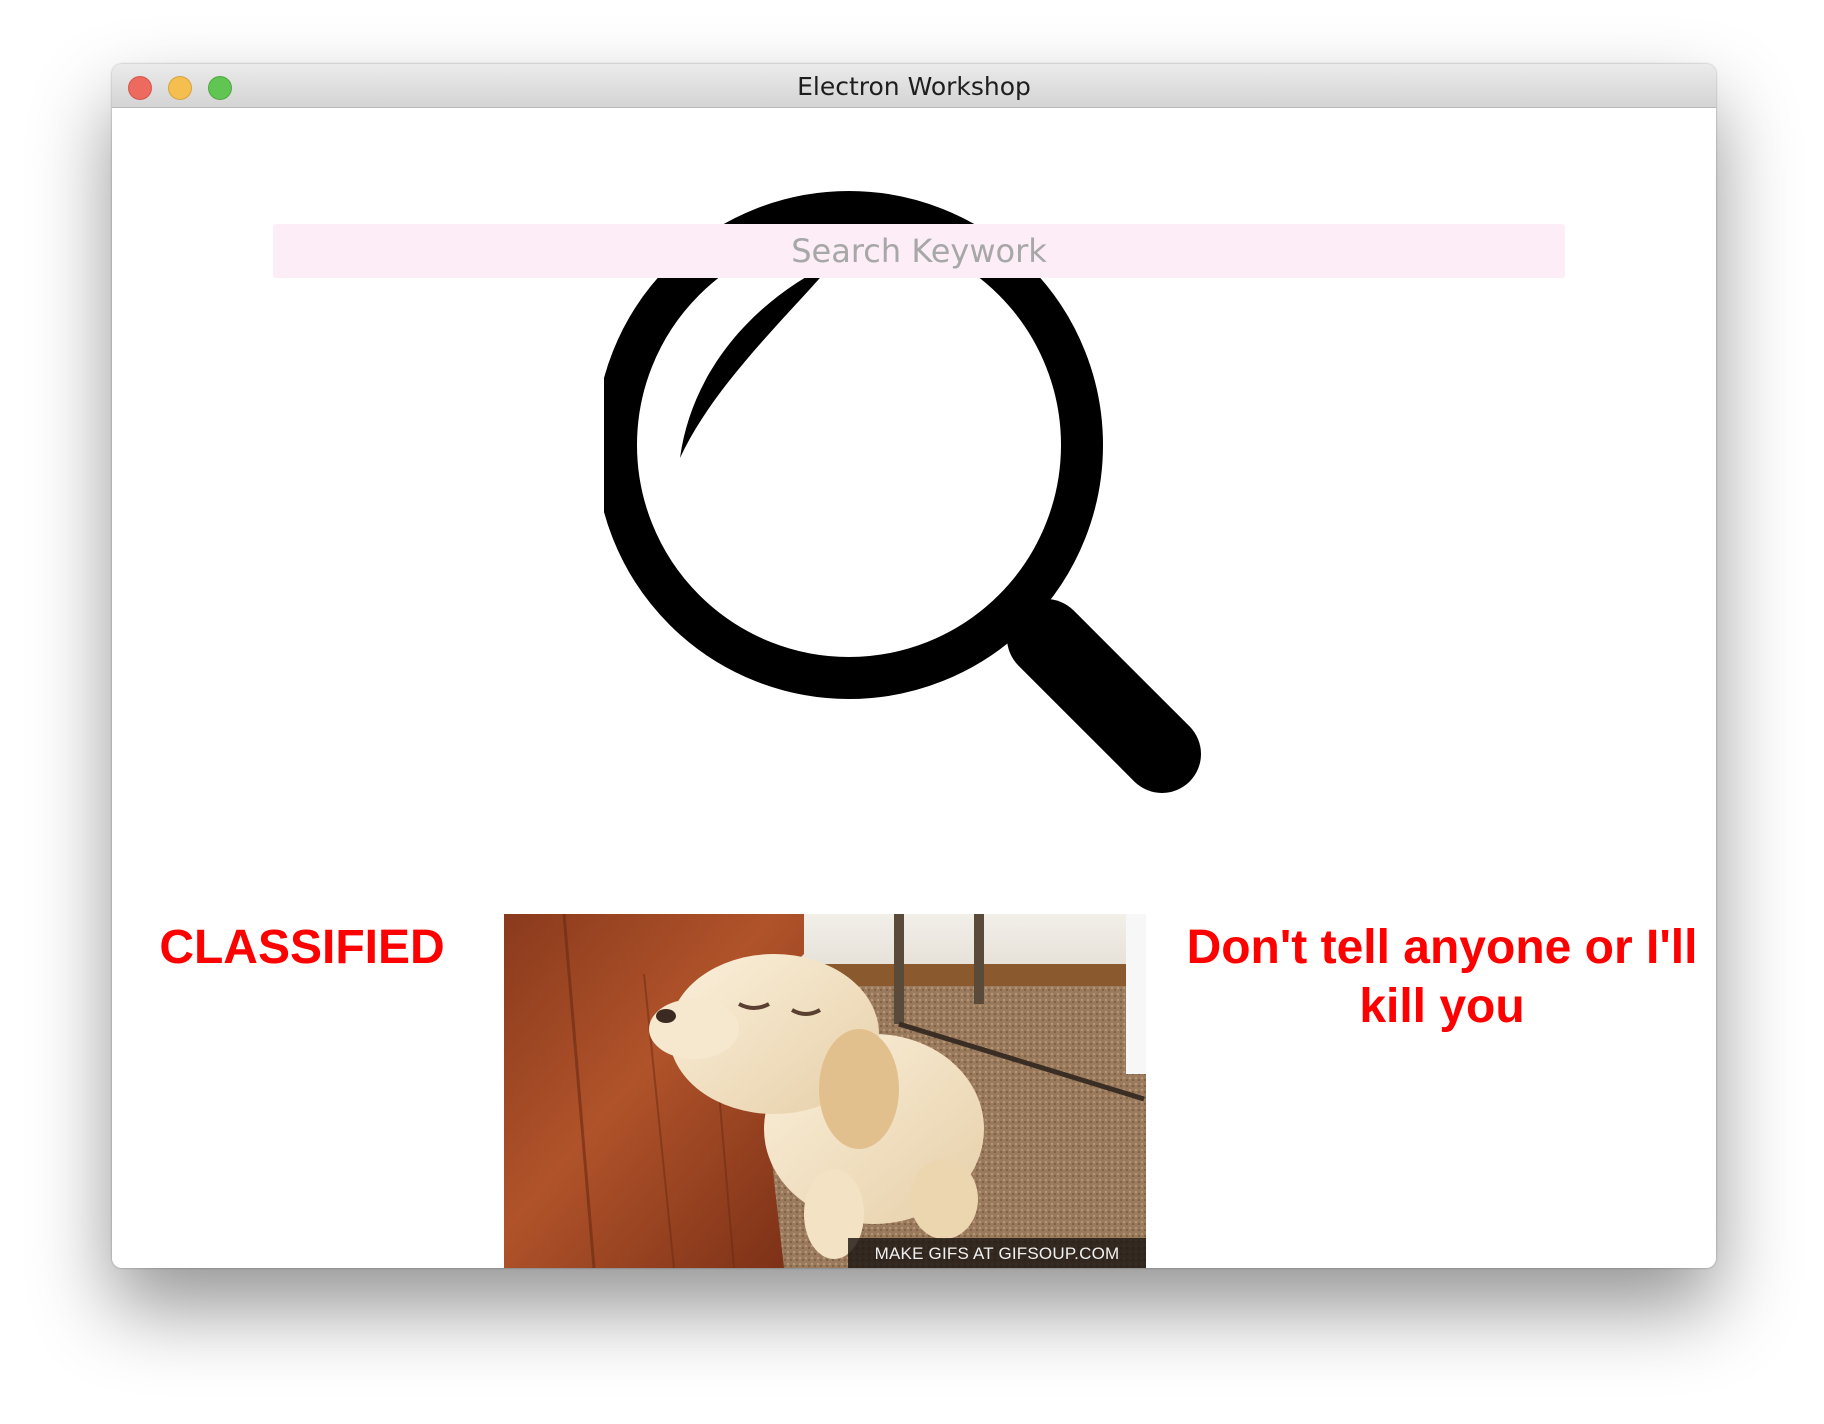 The width and height of the screenshot is (1824, 1424). Describe the element at coordinates (997, 1253) in the screenshot. I see `gif-watermark: MAKE GIFS AT GIFSOUP.COM` at that location.